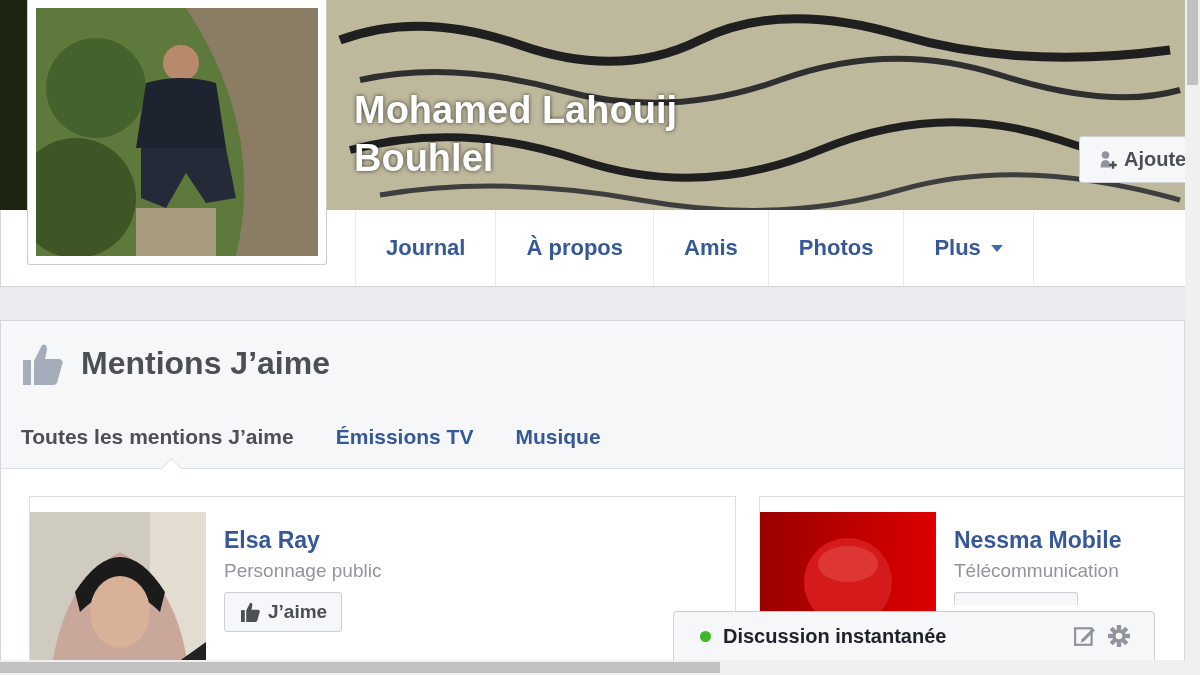  What do you see at coordinates (1192, 330) in the screenshot?
I see `vertical-scrollbar` at bounding box center [1192, 330].